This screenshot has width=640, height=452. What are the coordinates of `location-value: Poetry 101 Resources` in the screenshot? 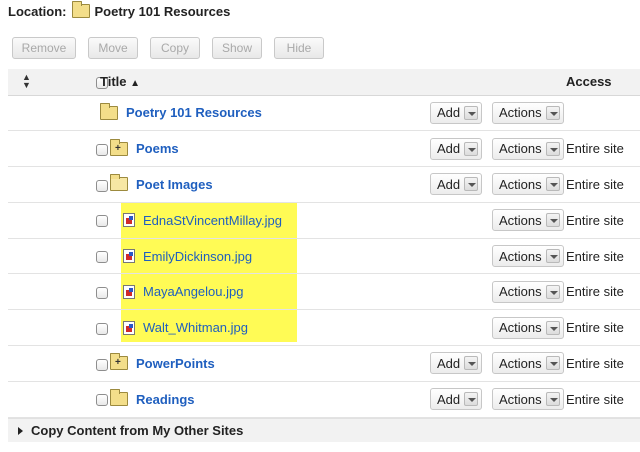 It's located at (162, 11).